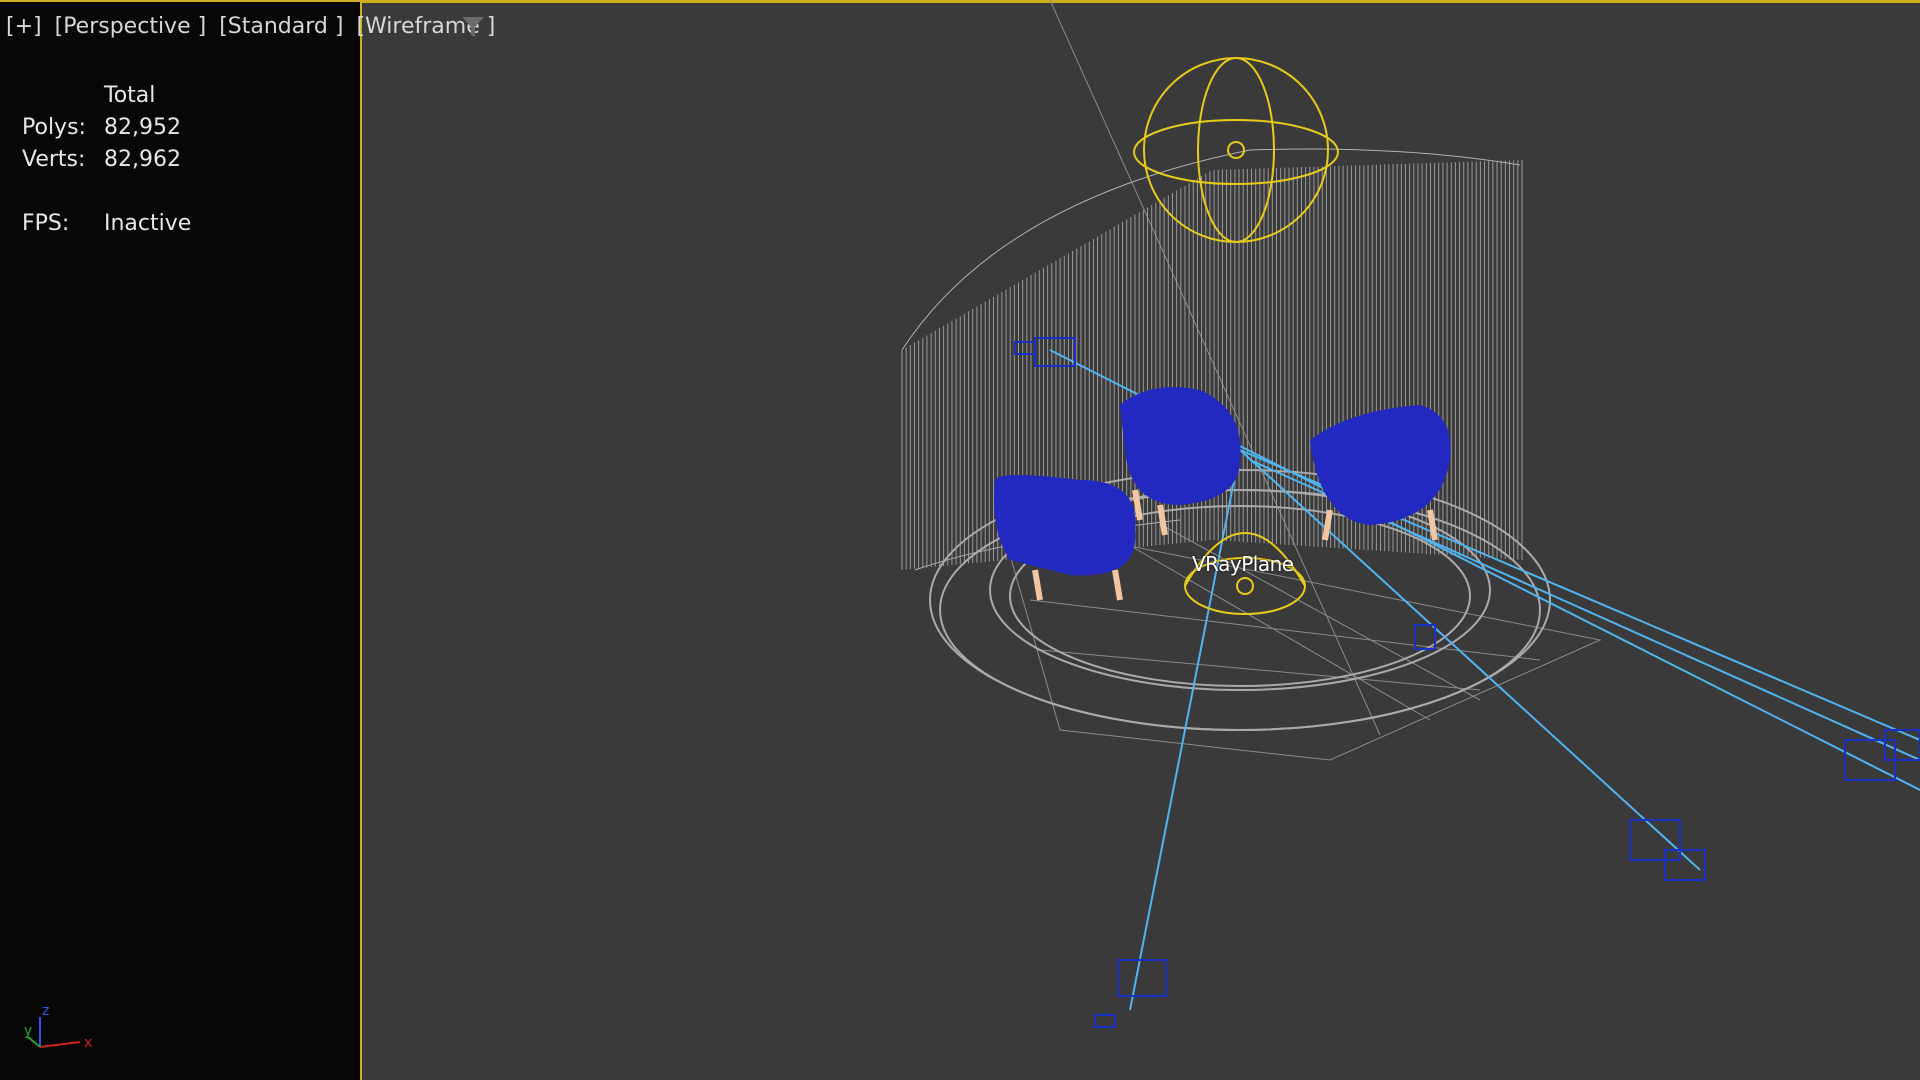 The height and width of the screenshot is (1080, 1920). Describe the element at coordinates (1045, 352) in the screenshot. I see `camera-top-left` at that location.